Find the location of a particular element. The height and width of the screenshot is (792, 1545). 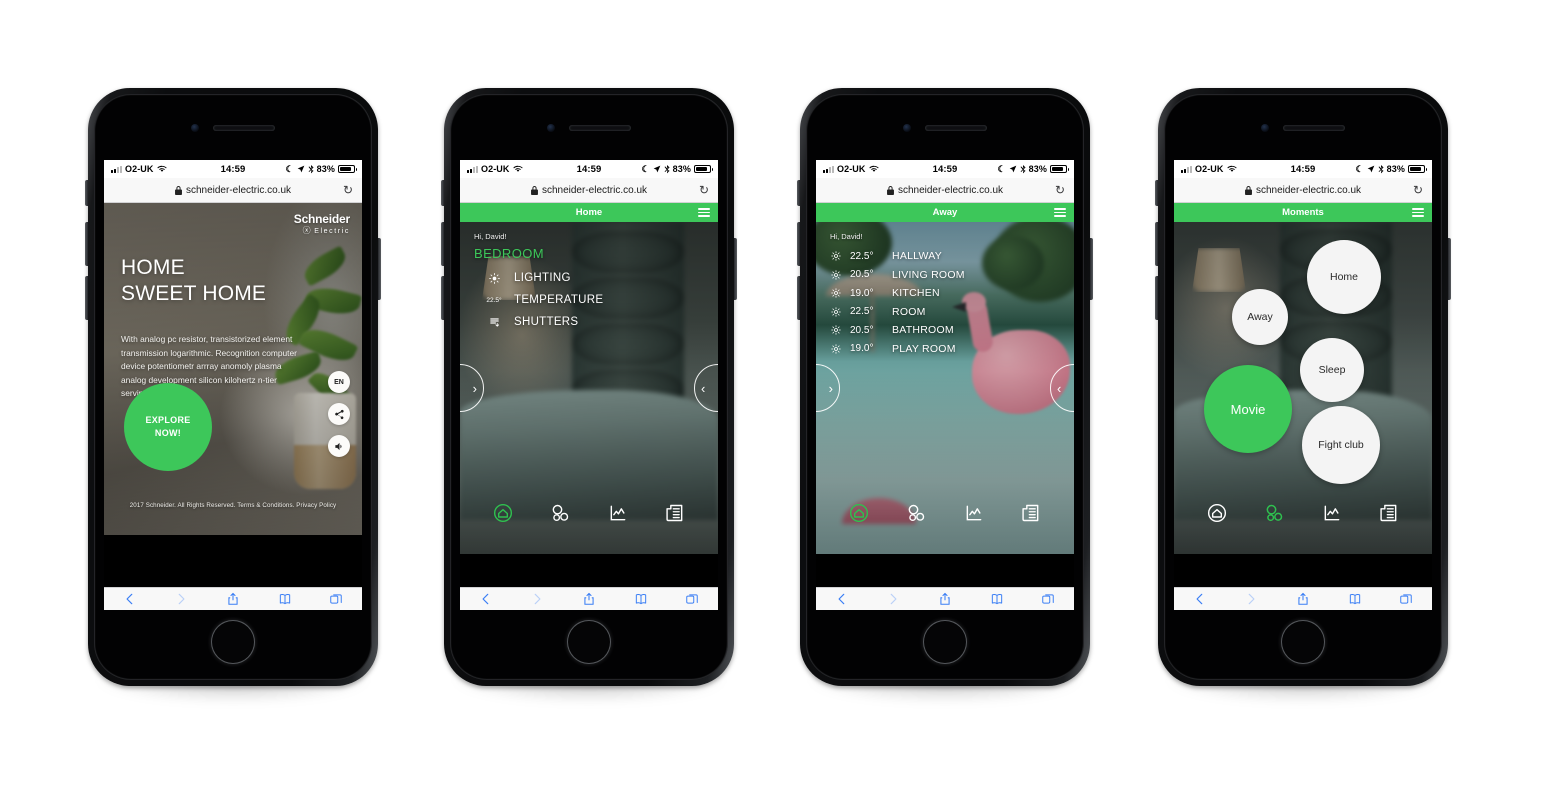

table-row: 19.0° KITCHEN is located at coordinates (897, 293).